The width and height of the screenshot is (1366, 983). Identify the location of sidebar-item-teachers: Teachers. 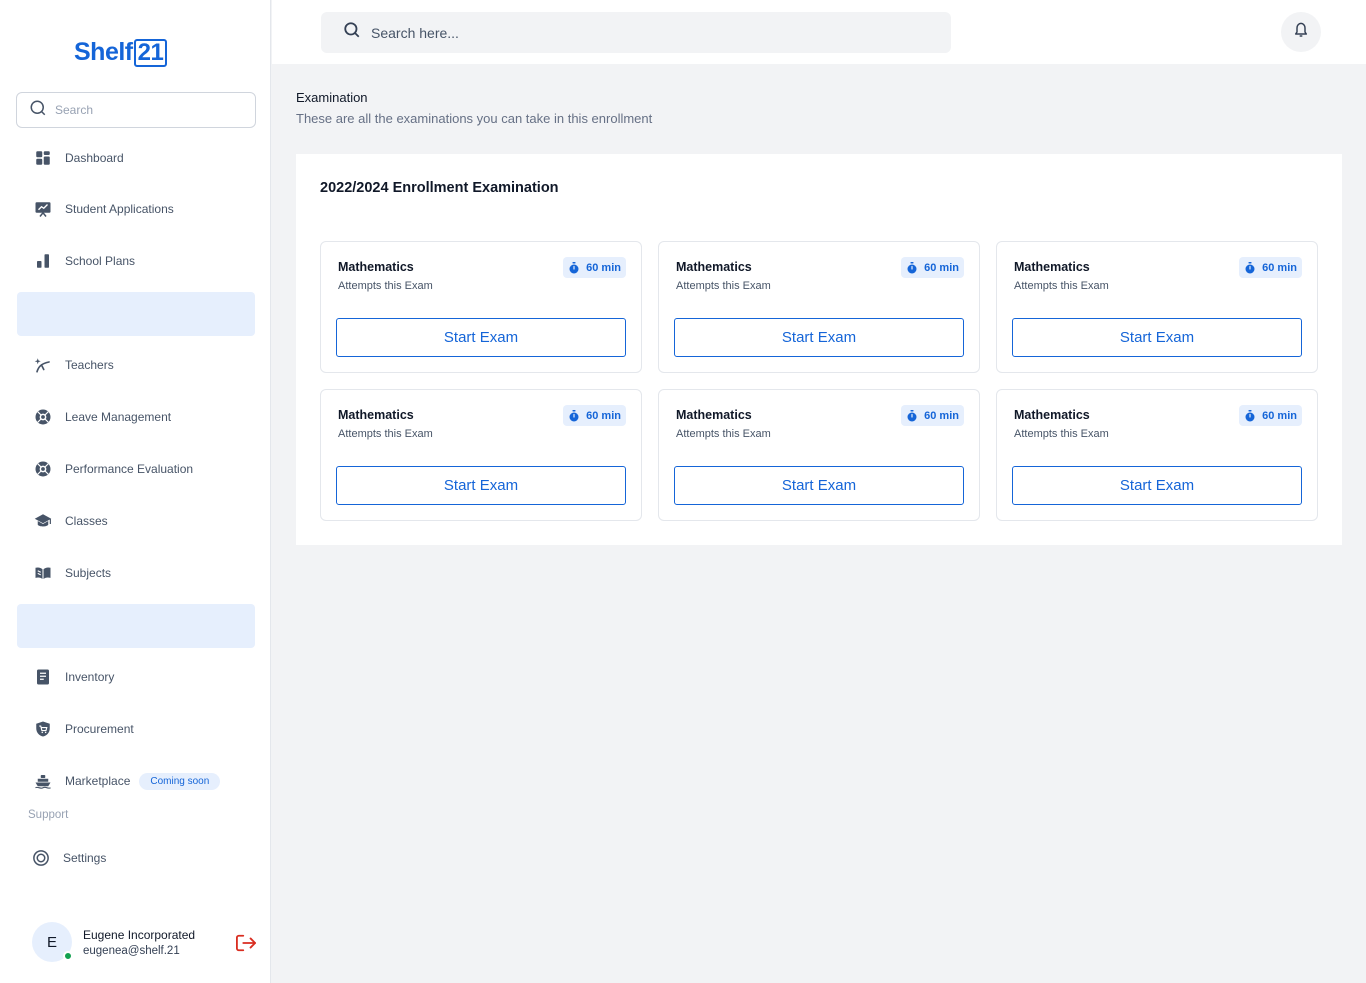
(136, 365).